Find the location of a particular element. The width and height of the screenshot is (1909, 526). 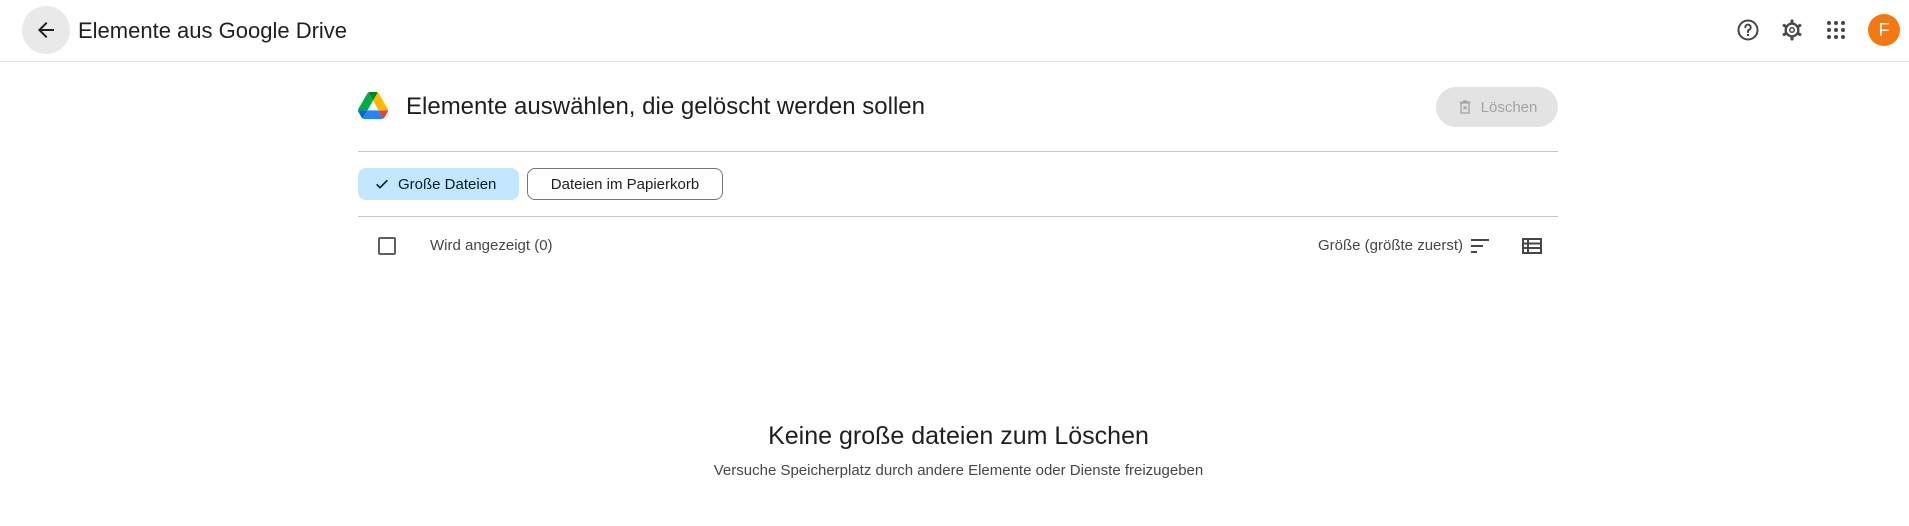

delete-button-label: Löschen is located at coordinates (1509, 107).